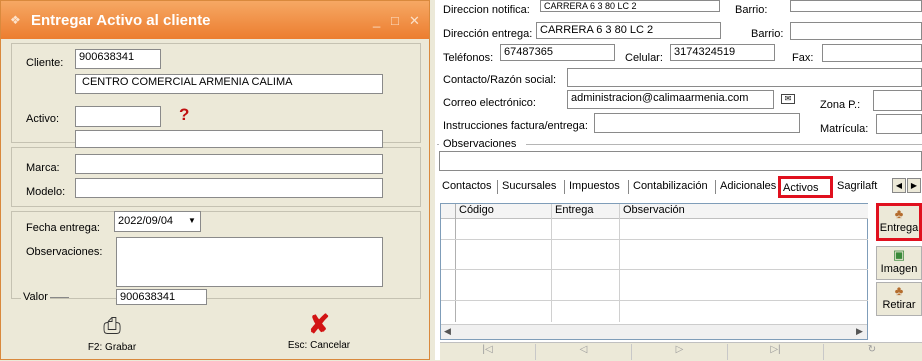 The width and height of the screenshot is (922, 361). Describe the element at coordinates (63, 228) in the screenshot. I see `fecha-entrega-label: Fecha entrega:` at that location.